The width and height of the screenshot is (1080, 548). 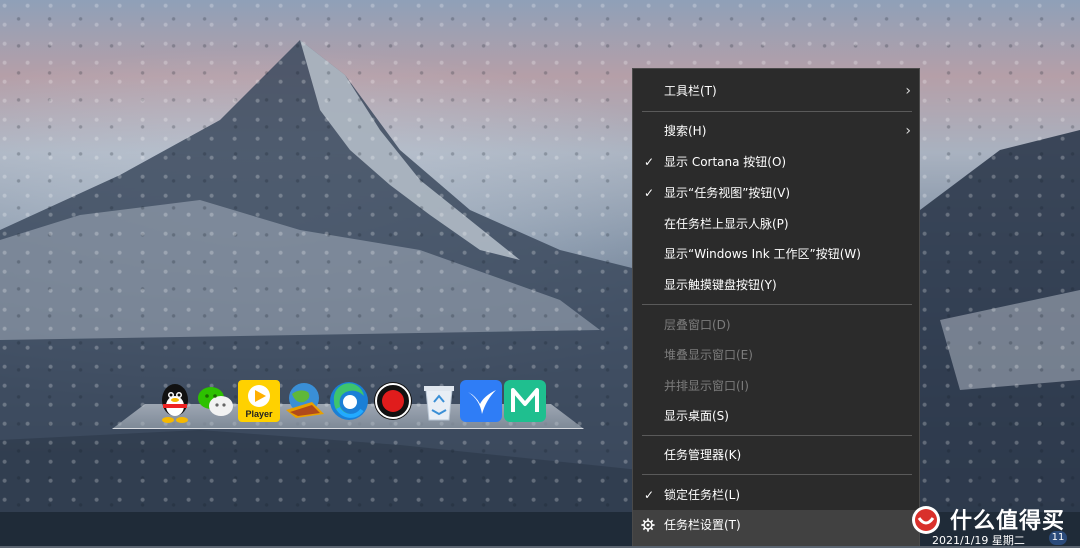 I want to click on menu-item-stack-windows: 堆叠显示窗口(E), so click(x=776, y=355).